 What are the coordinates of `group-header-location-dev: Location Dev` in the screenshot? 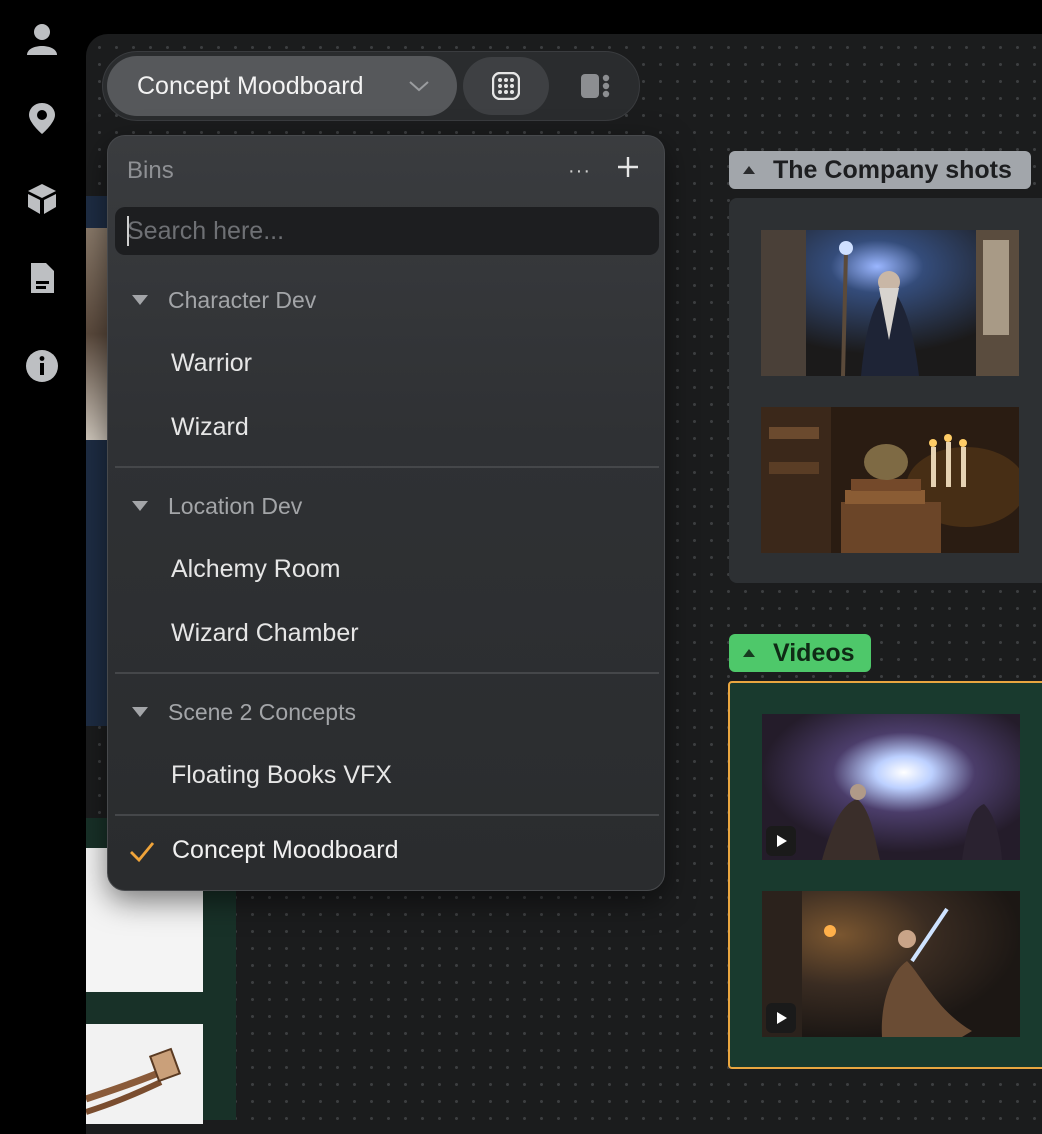 It's located at (217, 506).